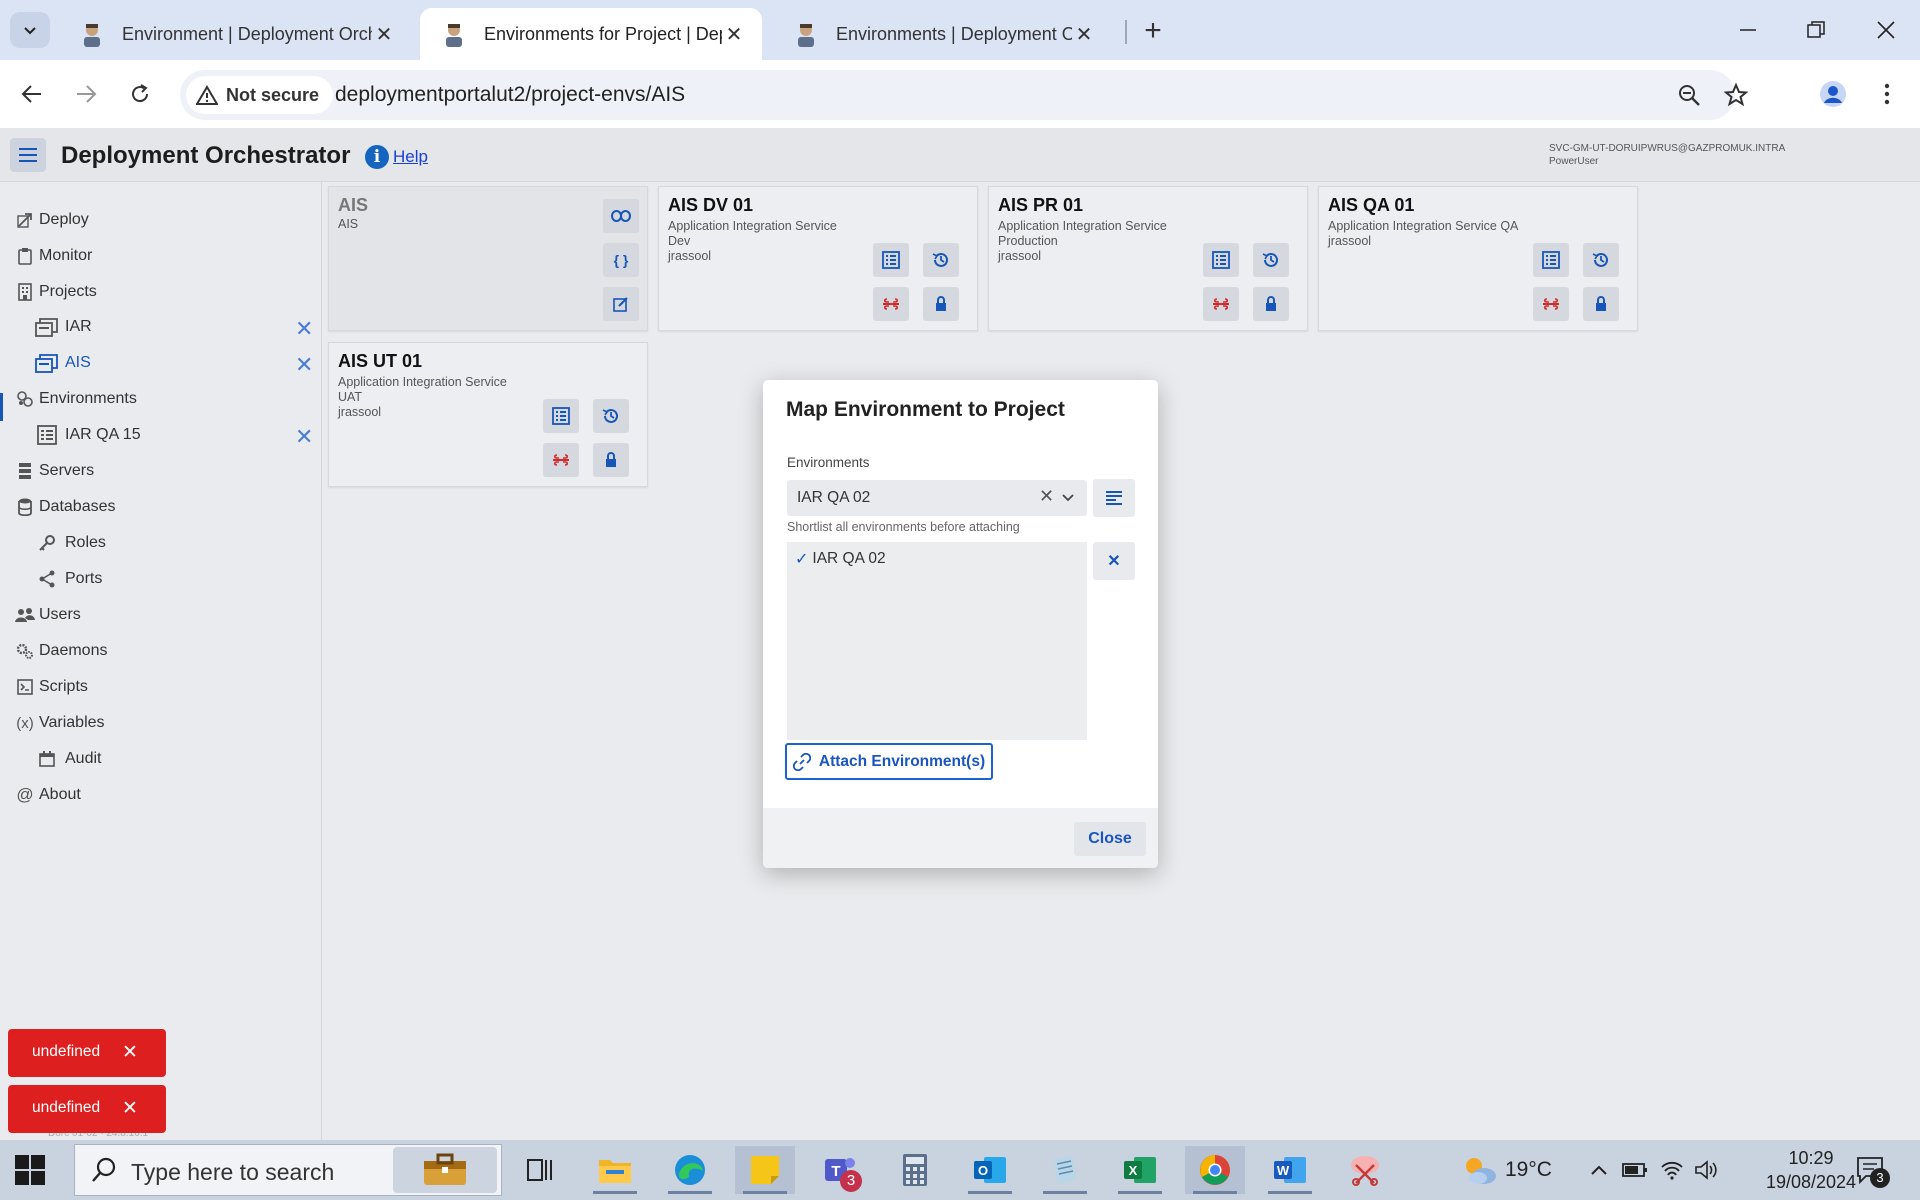 The height and width of the screenshot is (1200, 1920). I want to click on close-button: Close, so click(1110, 839).